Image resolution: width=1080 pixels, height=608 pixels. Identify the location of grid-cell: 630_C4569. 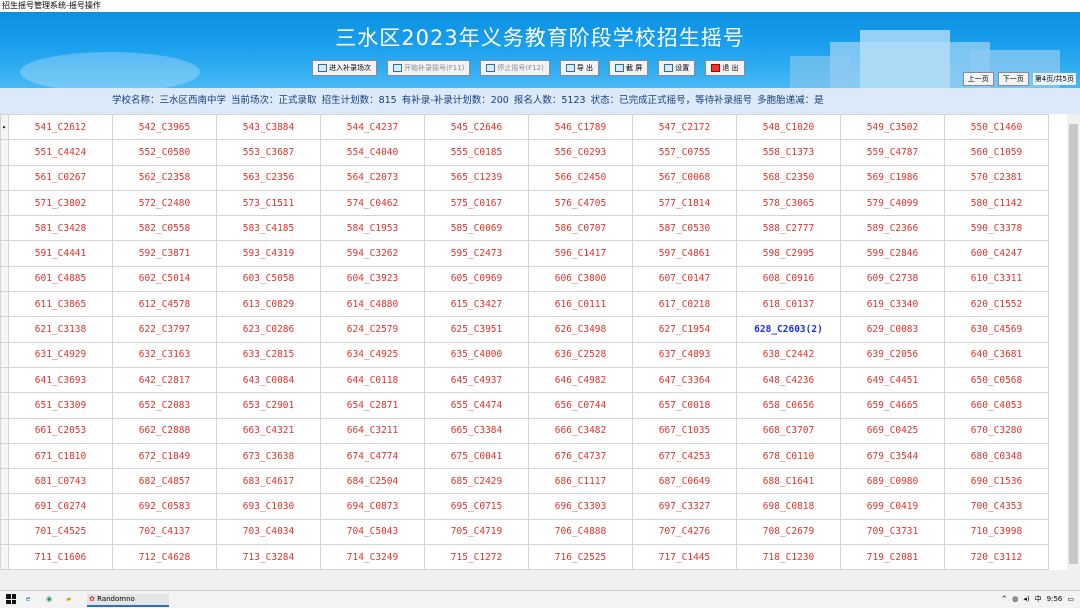
(996, 329).